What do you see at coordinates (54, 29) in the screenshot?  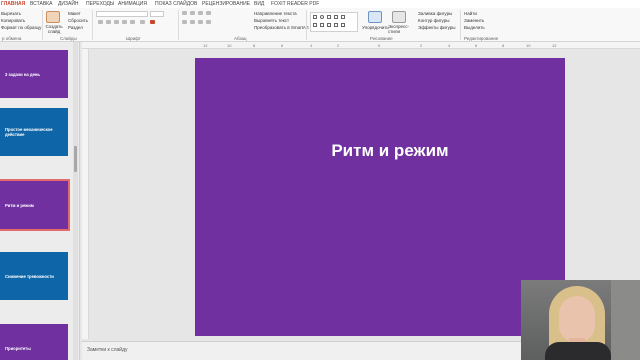 I see `new-slide-button: Создать слайд` at bounding box center [54, 29].